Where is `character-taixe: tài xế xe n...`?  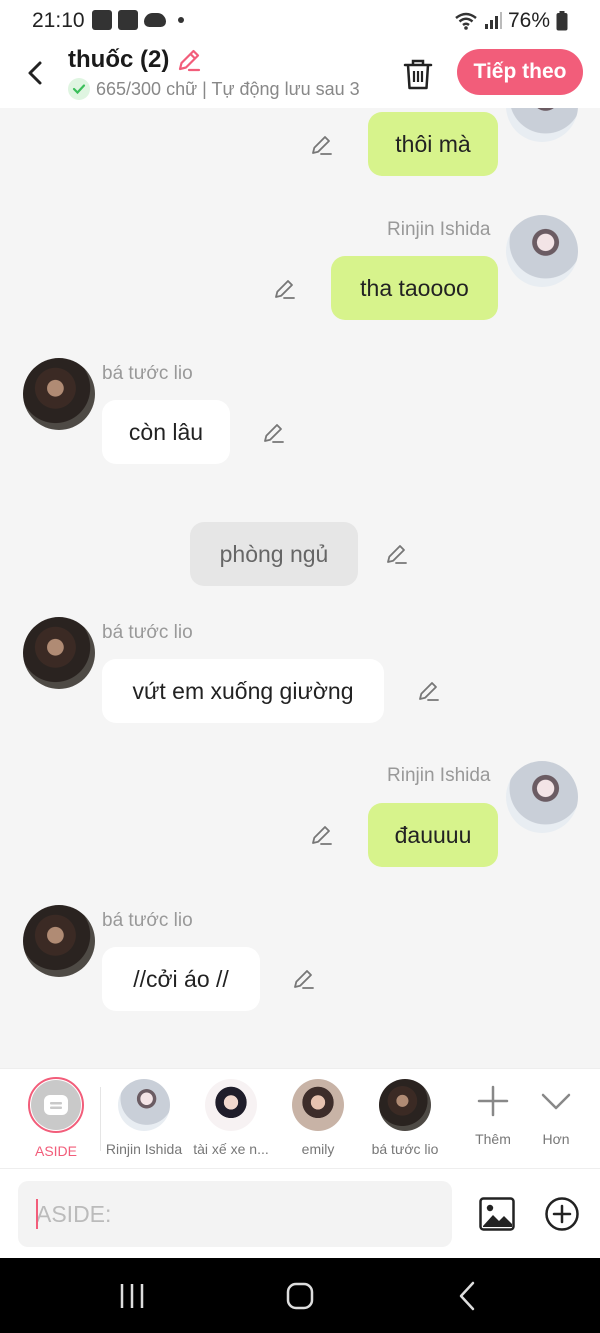
character-taixe: tài xế xe n... is located at coordinates (231, 1119).